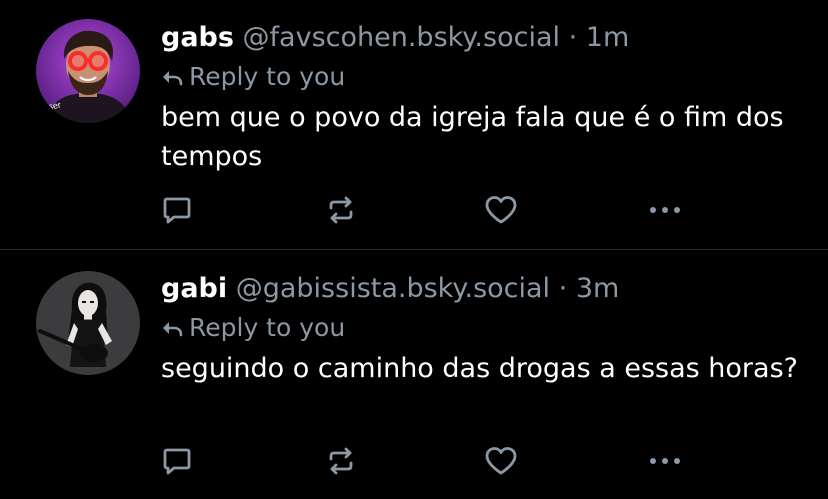 Image resolution: width=828 pixels, height=499 pixels. I want to click on display-name: gabi, so click(194, 288).